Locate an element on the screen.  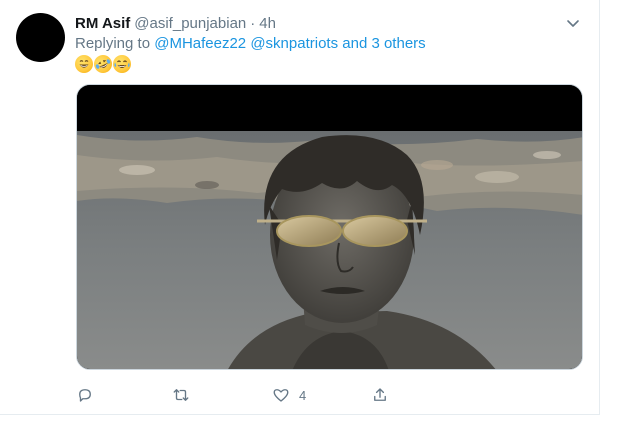
user-handle: @asif_punjabian is located at coordinates (190, 23).